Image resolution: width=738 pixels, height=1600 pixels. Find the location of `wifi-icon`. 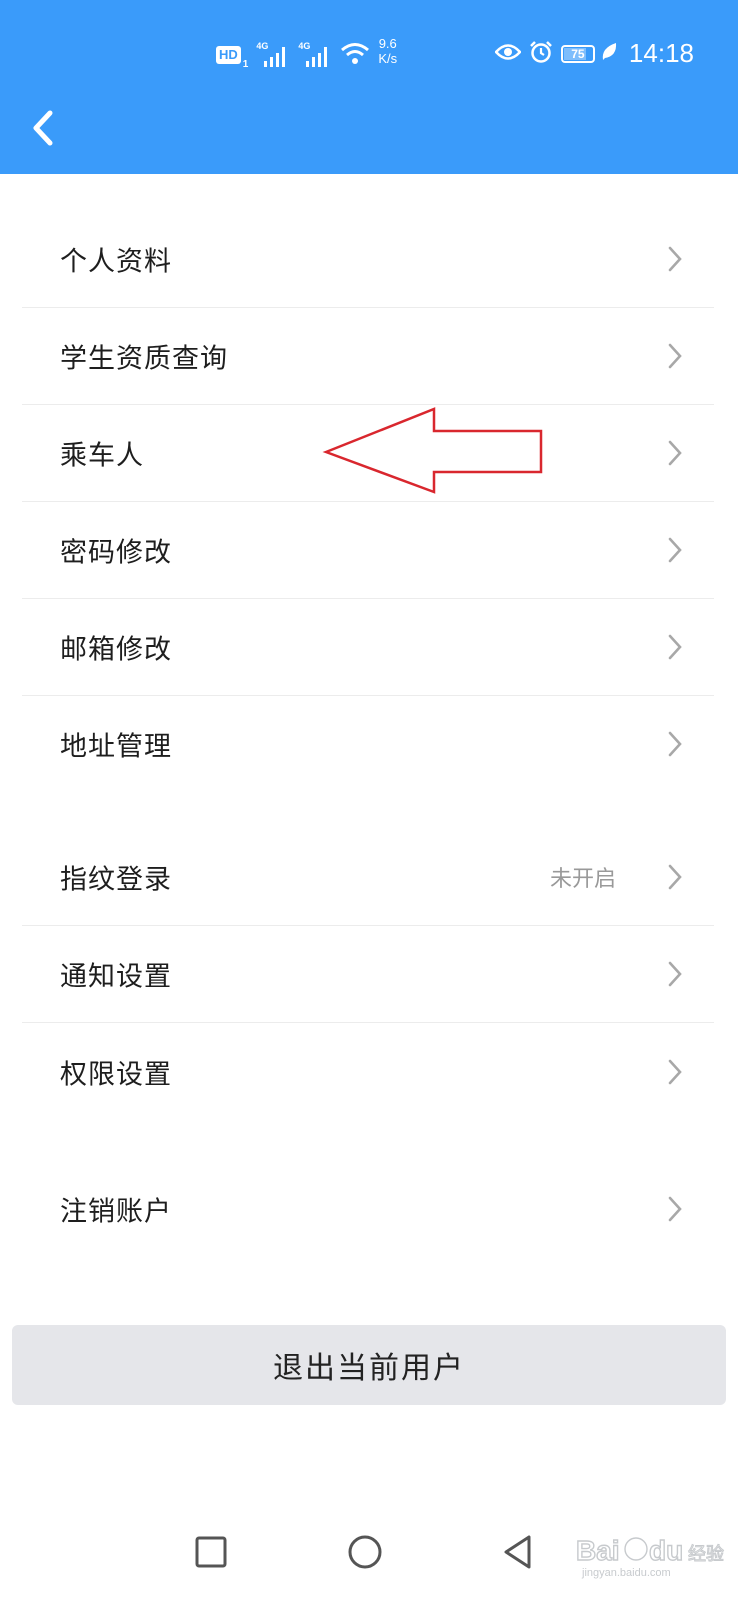

wifi-icon is located at coordinates (355, 55).